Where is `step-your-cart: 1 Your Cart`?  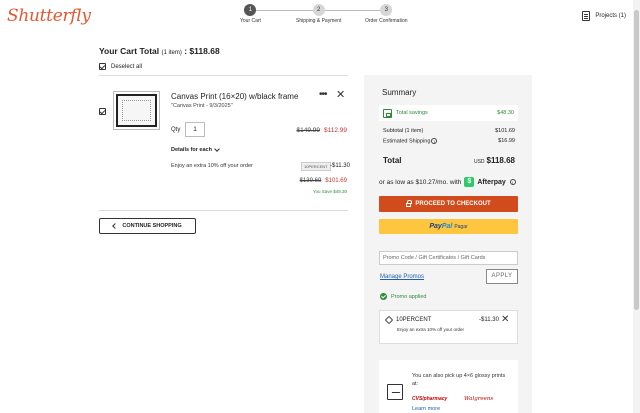
step-your-cart: 1 Your Cart is located at coordinates (250, 14).